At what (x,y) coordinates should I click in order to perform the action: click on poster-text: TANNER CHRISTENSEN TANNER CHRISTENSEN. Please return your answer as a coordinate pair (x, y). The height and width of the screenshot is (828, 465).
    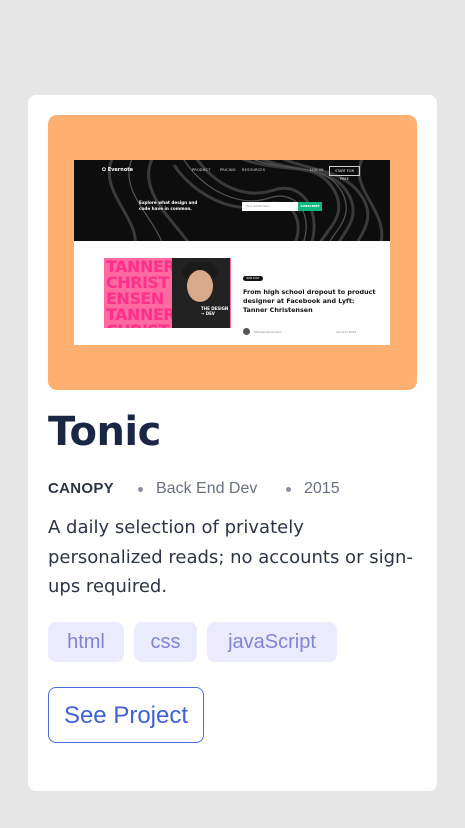
    Looking at the image, I should click on (141, 293).